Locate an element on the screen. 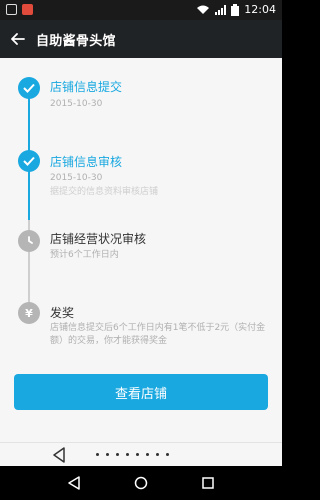 The width and height of the screenshot is (320, 500). nav-home-icon is located at coordinates (141, 483).